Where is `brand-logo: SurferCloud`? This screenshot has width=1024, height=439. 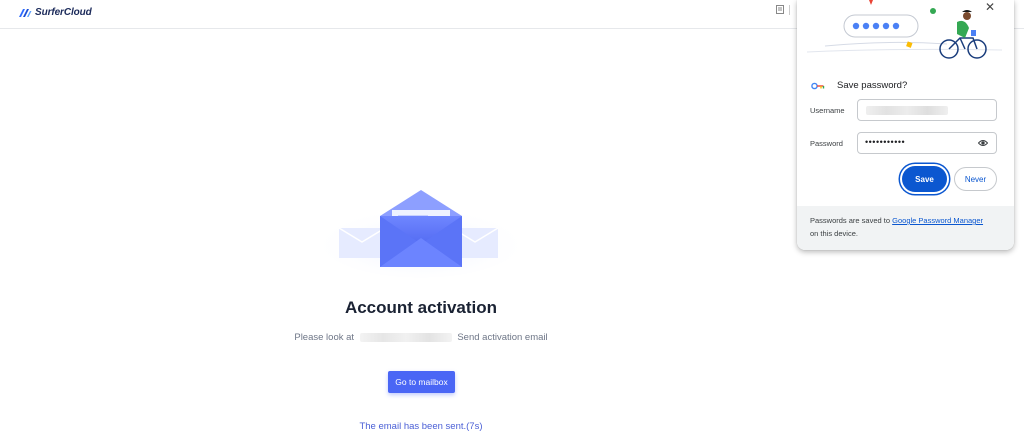 brand-logo: SurferCloud is located at coordinates (55, 12).